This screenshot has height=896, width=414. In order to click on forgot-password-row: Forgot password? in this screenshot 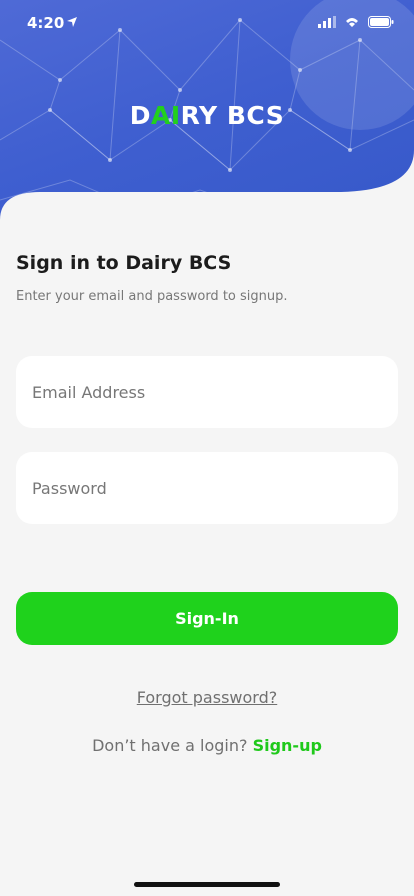, I will do `click(207, 697)`.